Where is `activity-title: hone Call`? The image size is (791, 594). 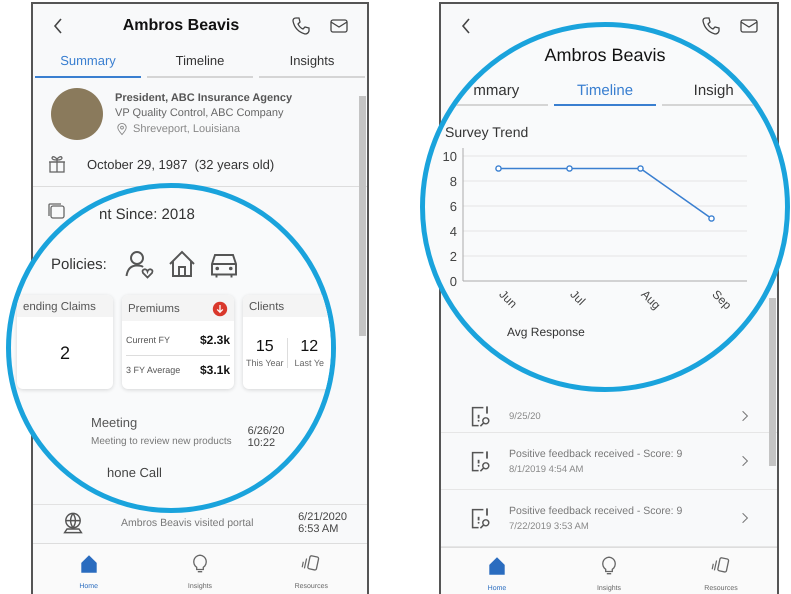
activity-title: hone Call is located at coordinates (134, 472).